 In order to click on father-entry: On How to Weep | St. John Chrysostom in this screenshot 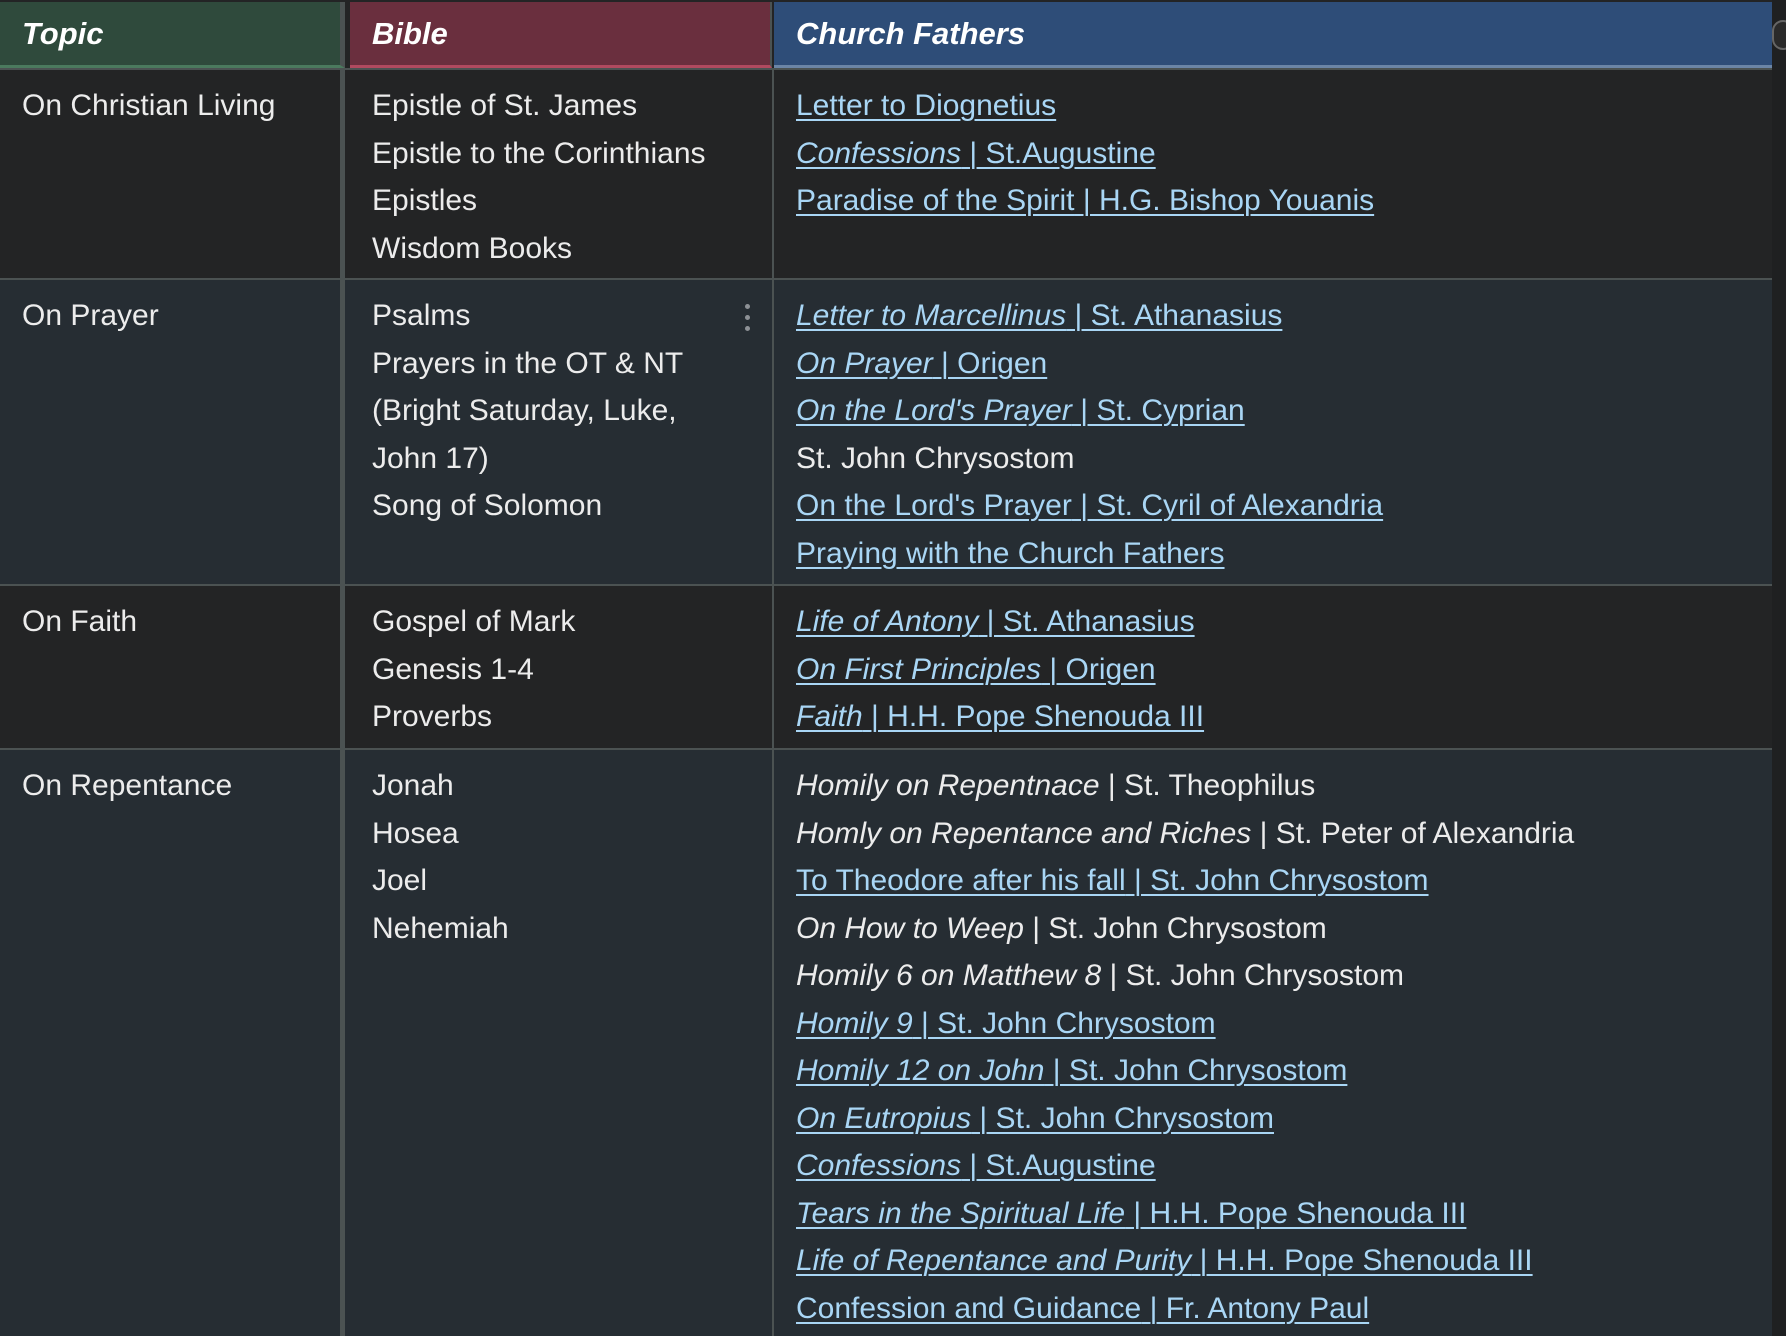, I will do `click(1284, 929)`.